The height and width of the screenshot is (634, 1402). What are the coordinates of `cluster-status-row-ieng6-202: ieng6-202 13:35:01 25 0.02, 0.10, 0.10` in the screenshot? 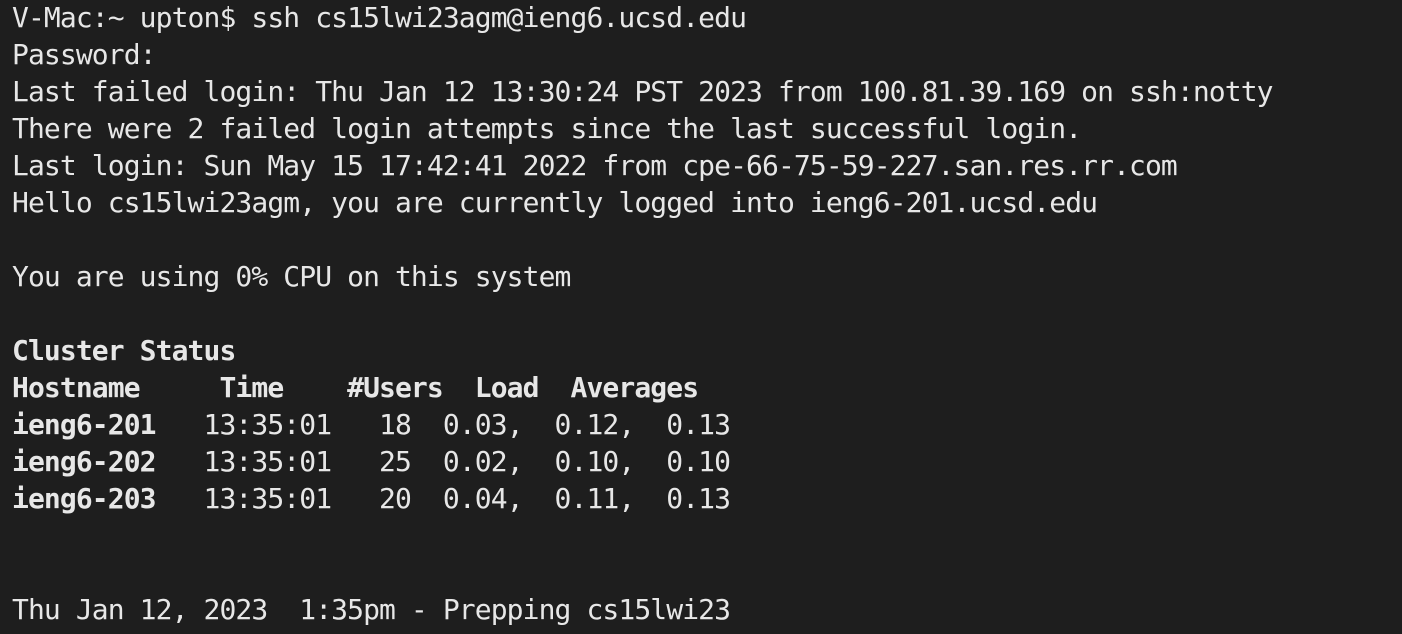 It's located at (642, 461).